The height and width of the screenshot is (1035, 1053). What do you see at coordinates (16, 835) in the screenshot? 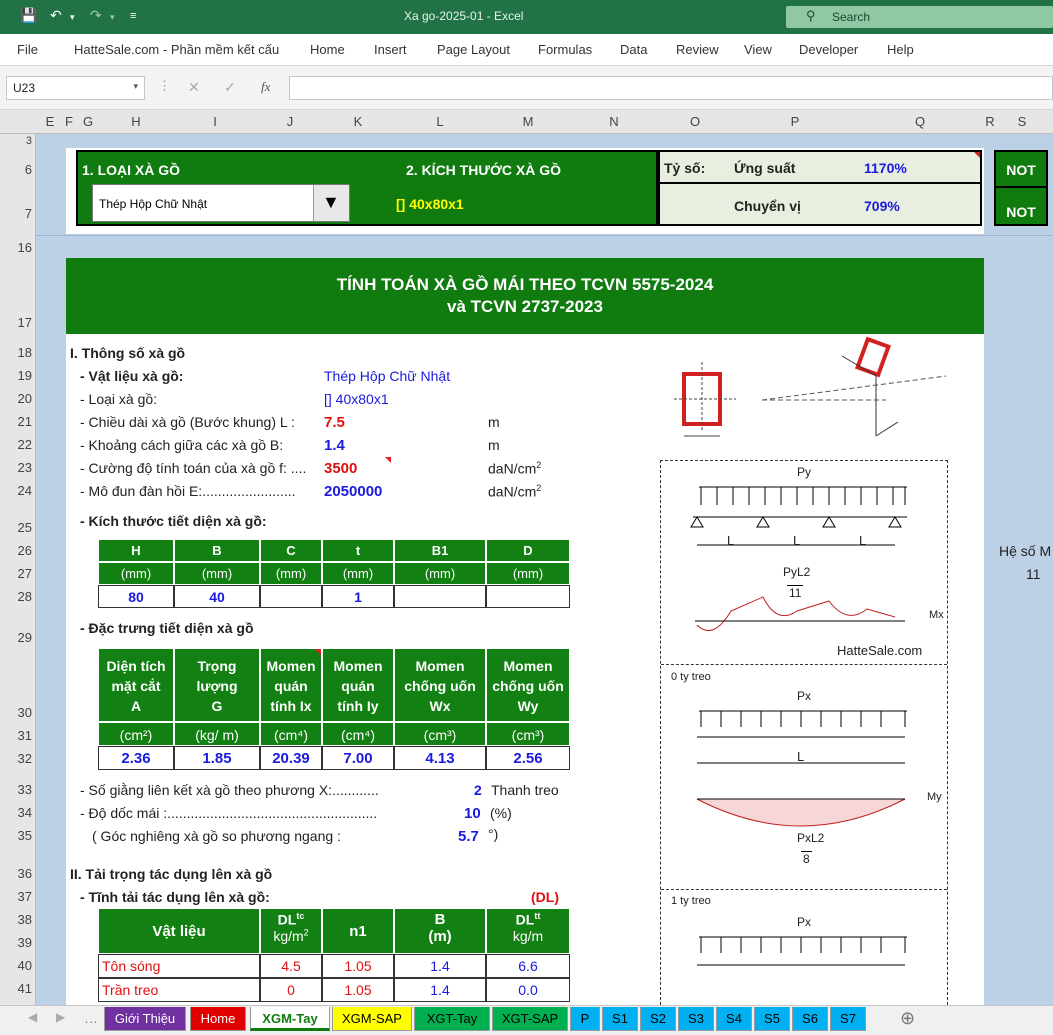
I see `row-header: 35` at bounding box center [16, 835].